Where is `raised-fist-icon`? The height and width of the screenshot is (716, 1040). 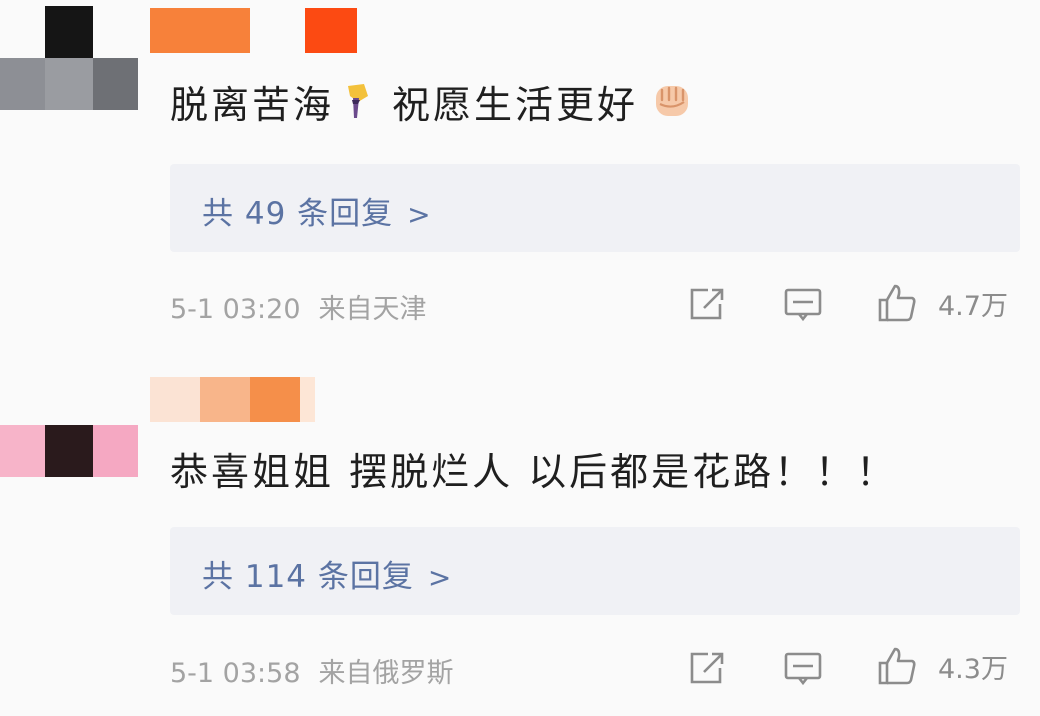
raised-fist-icon is located at coordinates (672, 103).